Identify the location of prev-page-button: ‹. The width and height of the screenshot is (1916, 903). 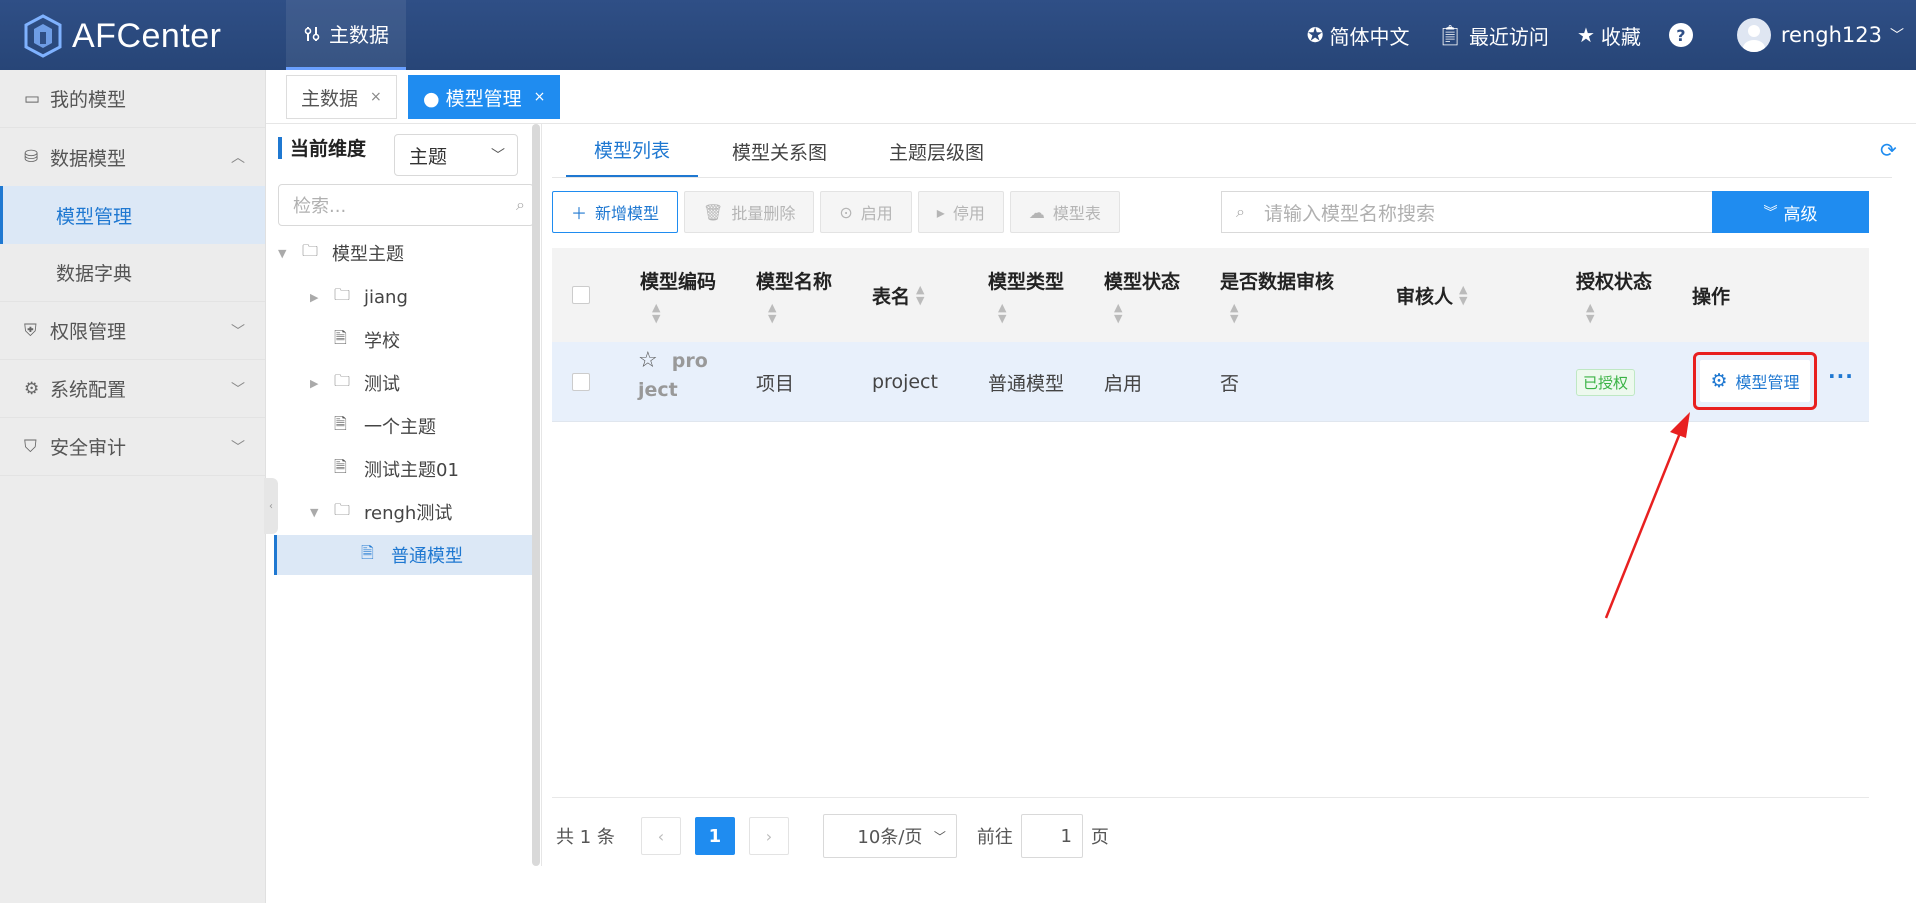
(660, 836).